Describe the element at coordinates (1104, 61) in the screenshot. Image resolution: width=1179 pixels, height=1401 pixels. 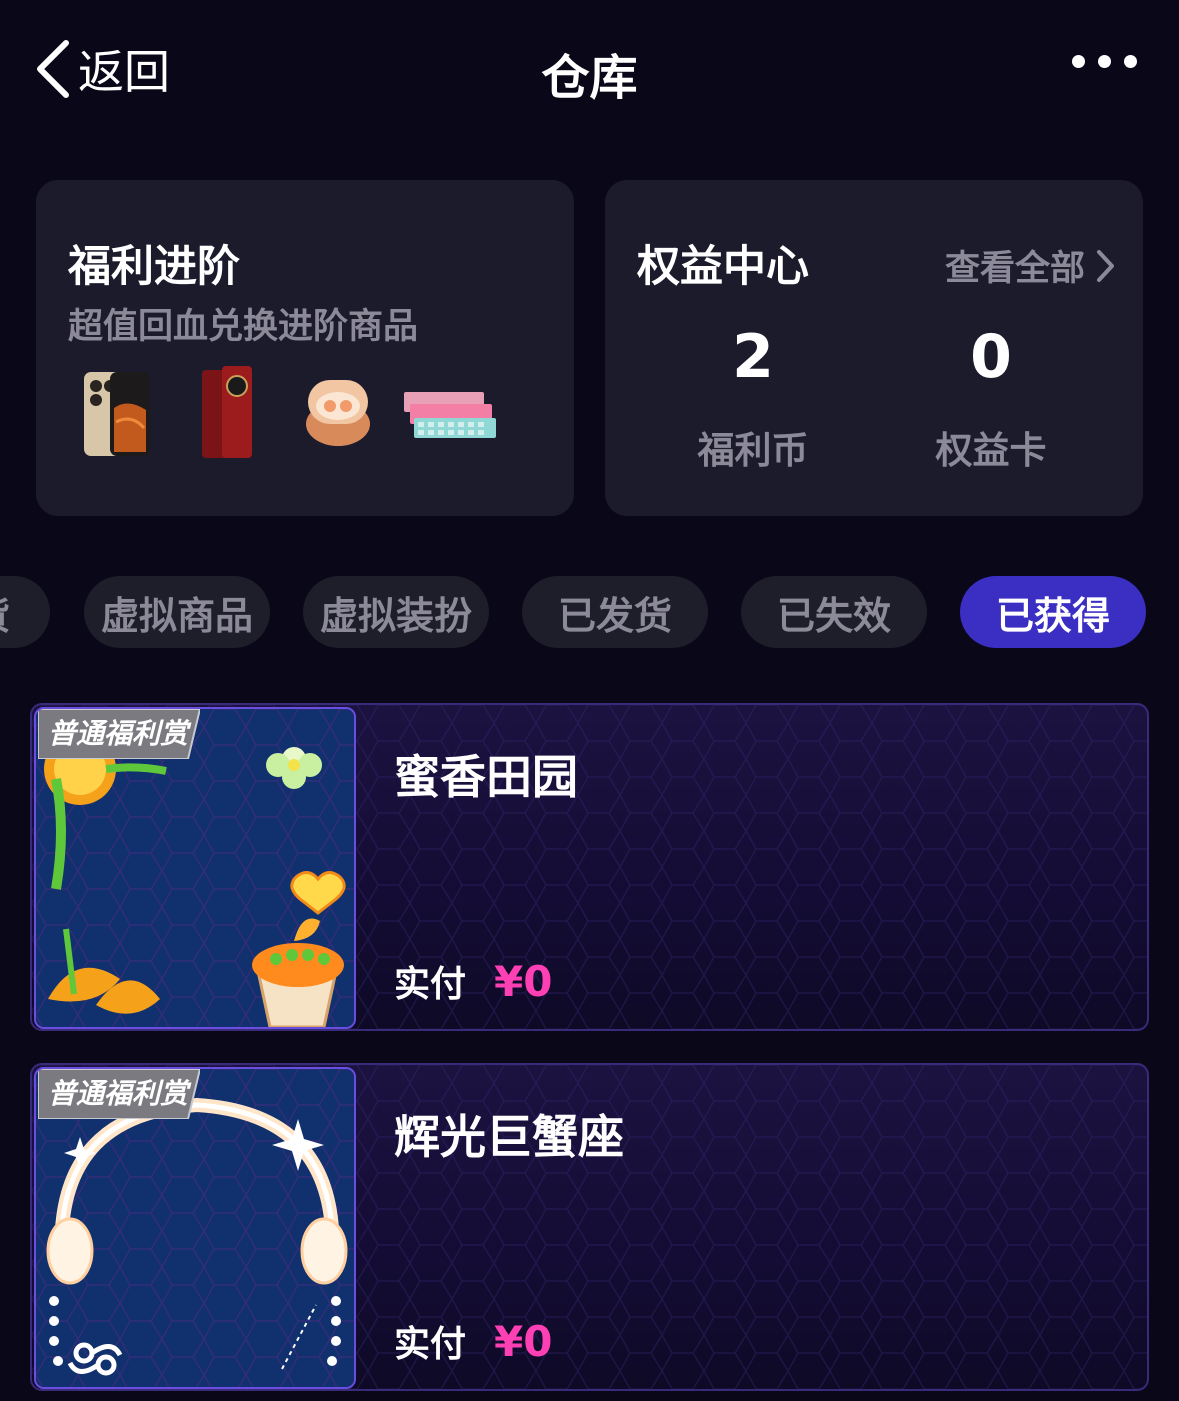
I see `more-options-icon` at that location.